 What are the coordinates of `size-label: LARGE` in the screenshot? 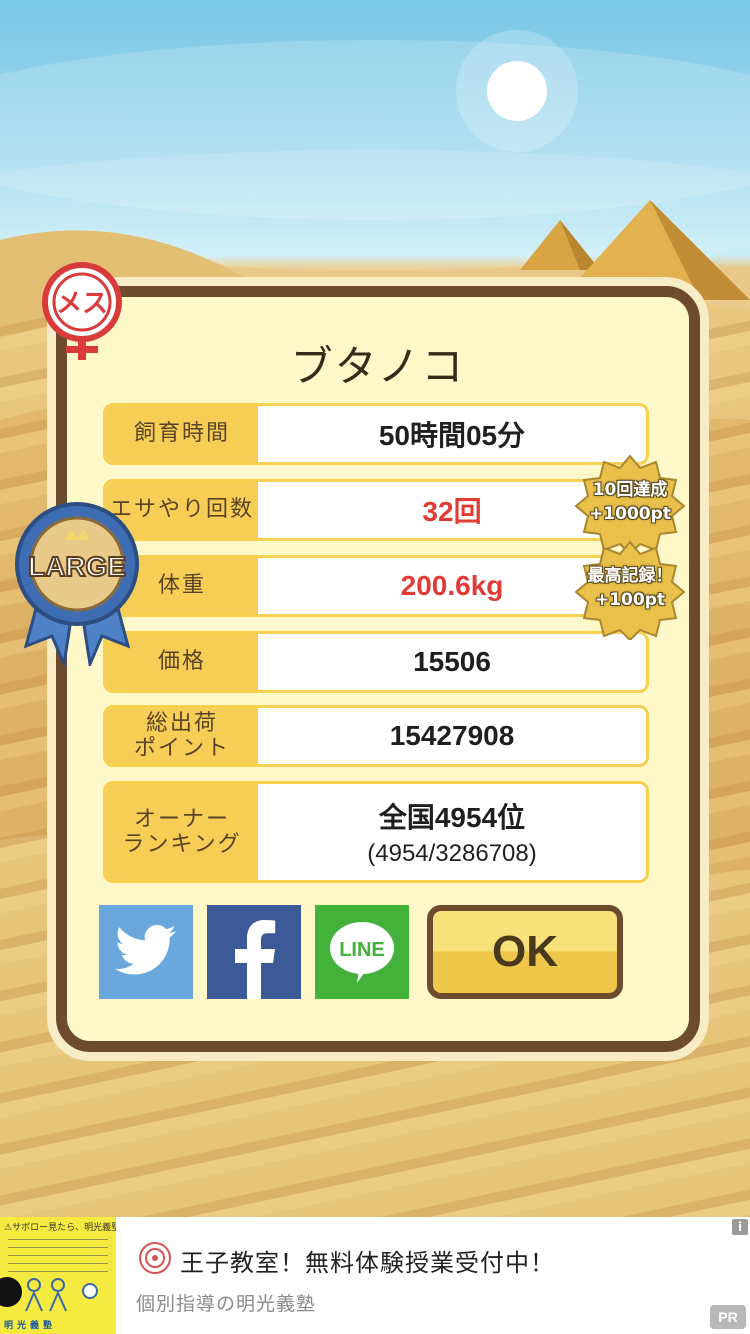 It's located at (77, 566).